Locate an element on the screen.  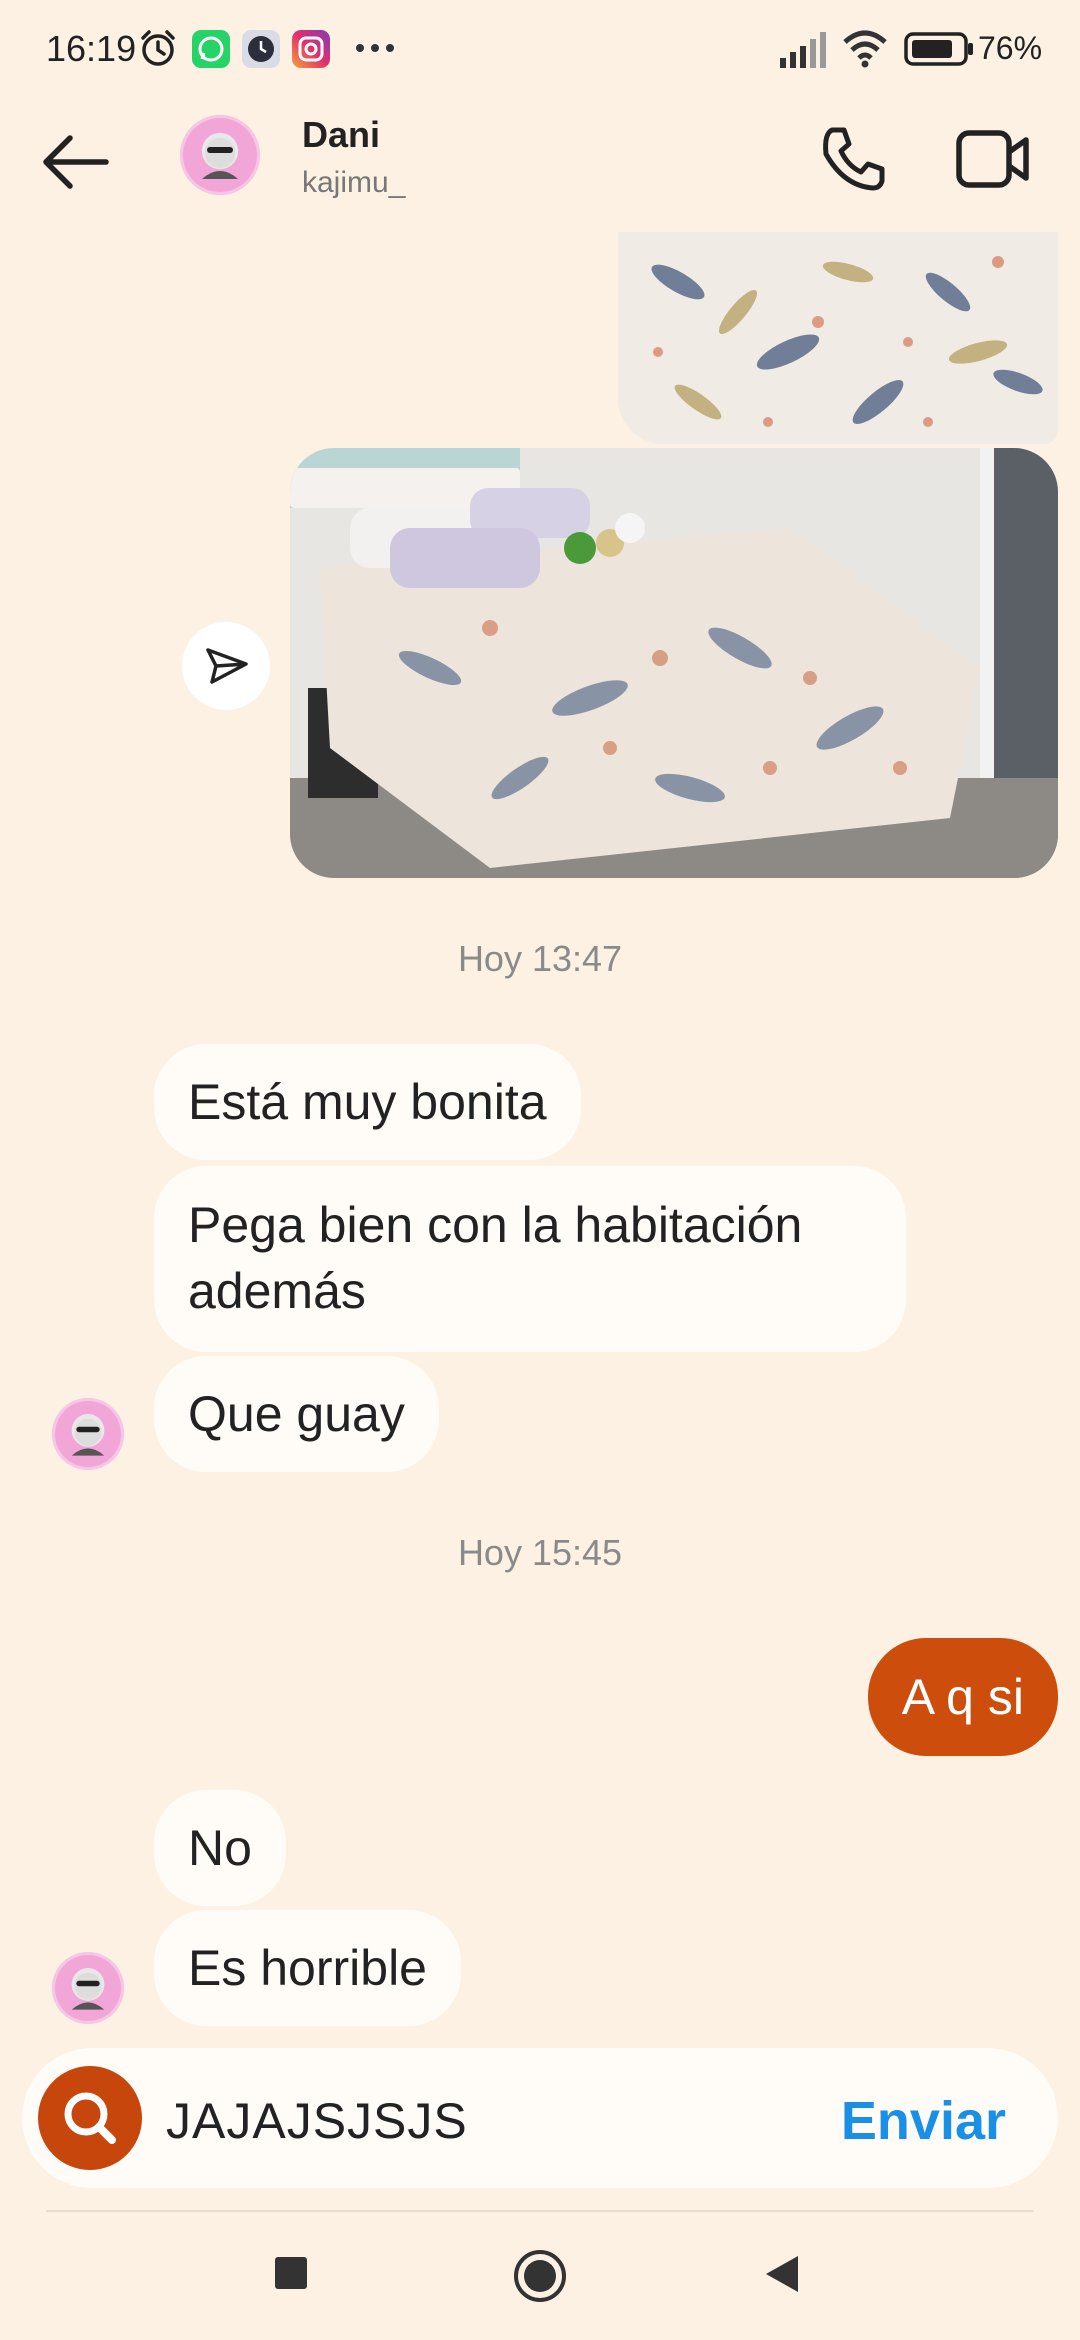
message-bubble-incoming: No is located at coordinates (220, 1848).